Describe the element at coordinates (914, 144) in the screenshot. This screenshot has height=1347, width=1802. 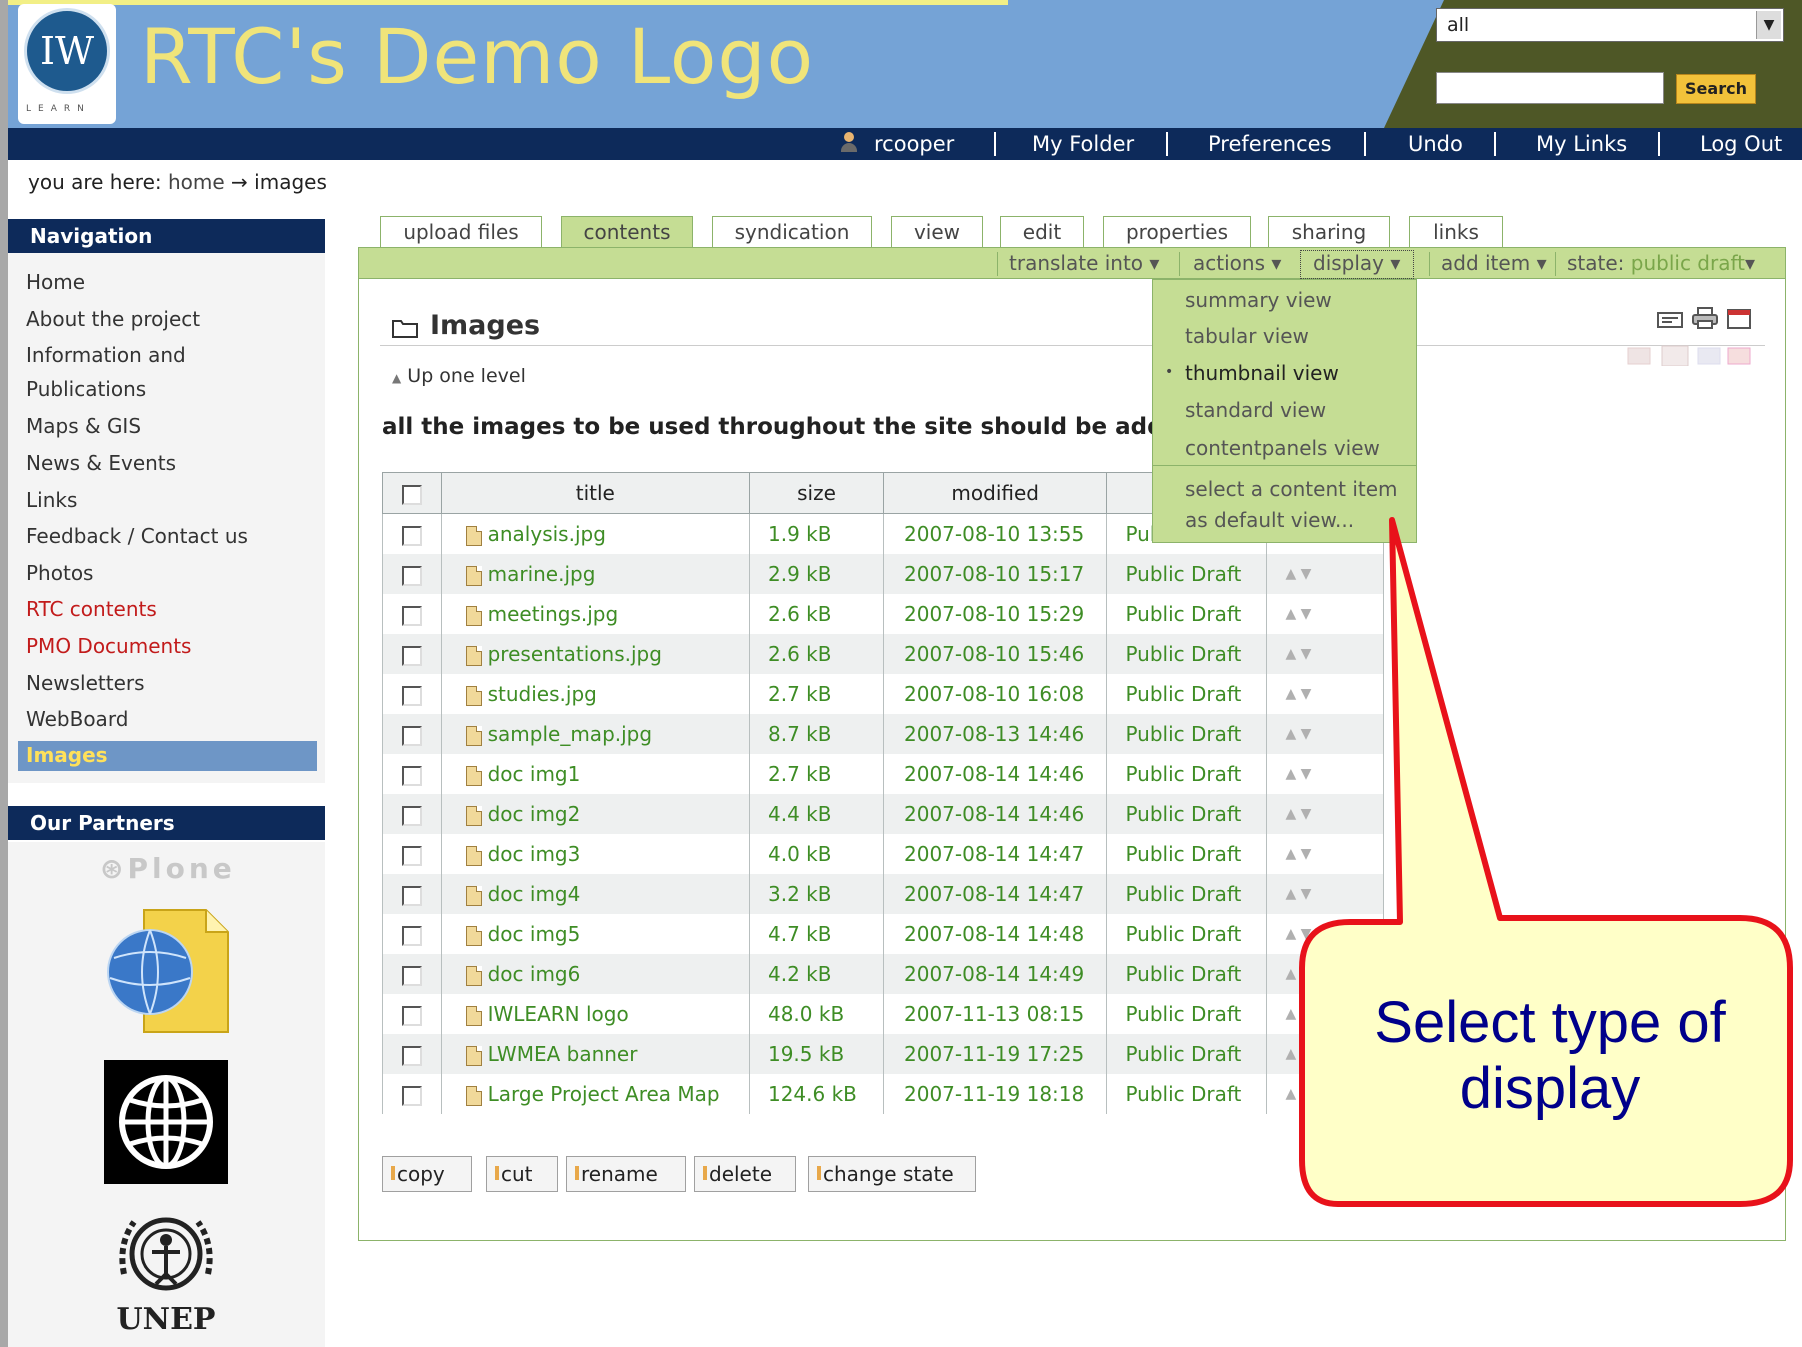
I see `user-name-link: rcooper` at that location.